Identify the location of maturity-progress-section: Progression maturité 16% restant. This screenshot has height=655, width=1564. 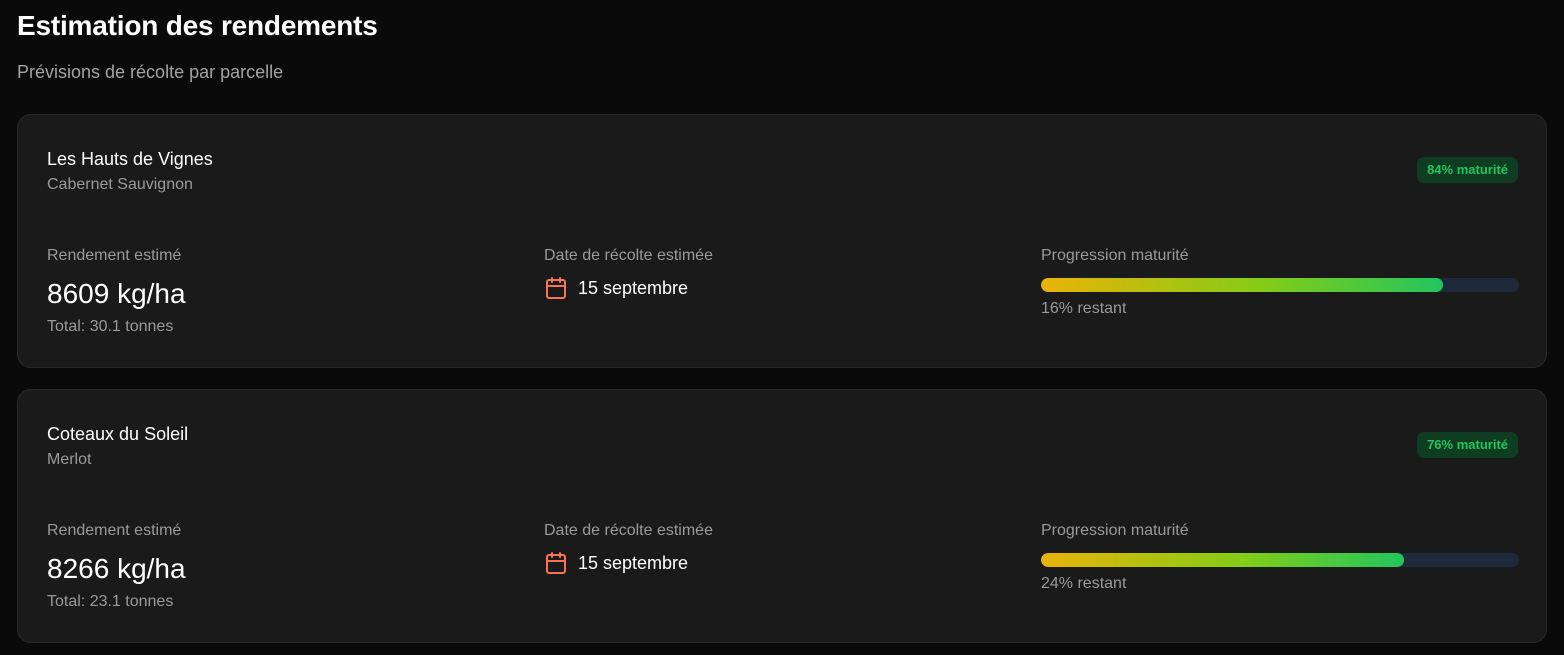
(1280, 282).